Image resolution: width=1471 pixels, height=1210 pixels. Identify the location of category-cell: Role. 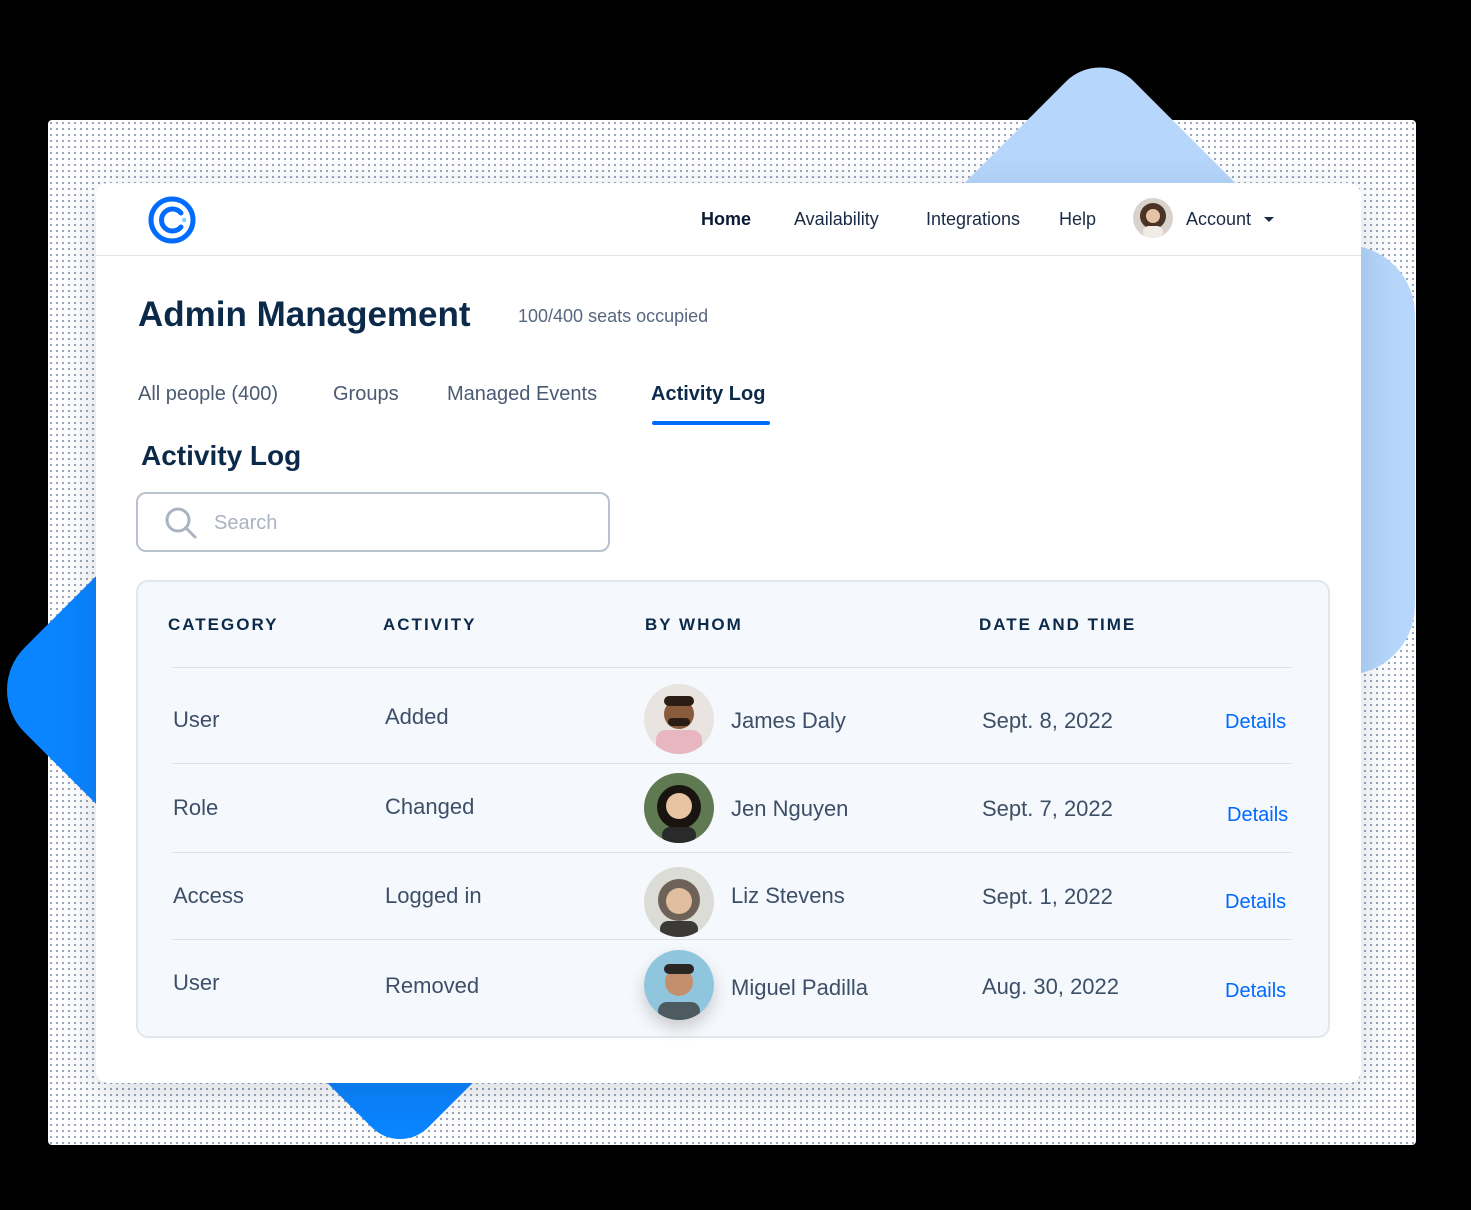
(196, 807).